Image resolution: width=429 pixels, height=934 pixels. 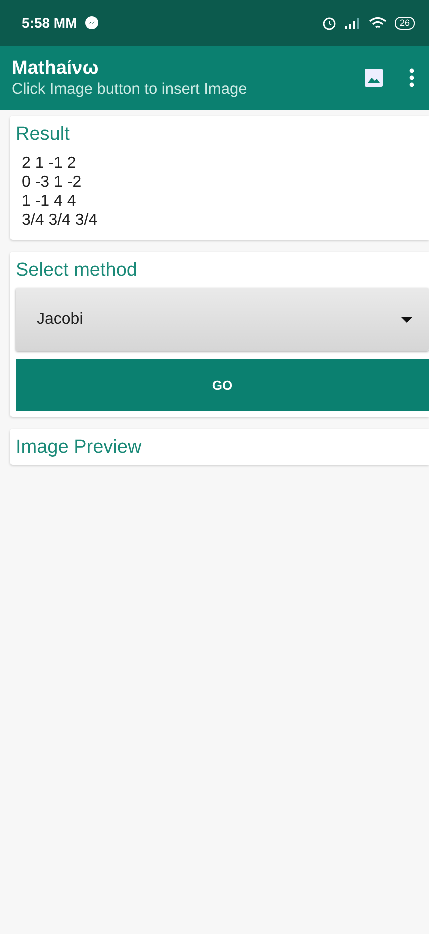 I want to click on image-icon, so click(x=374, y=78).